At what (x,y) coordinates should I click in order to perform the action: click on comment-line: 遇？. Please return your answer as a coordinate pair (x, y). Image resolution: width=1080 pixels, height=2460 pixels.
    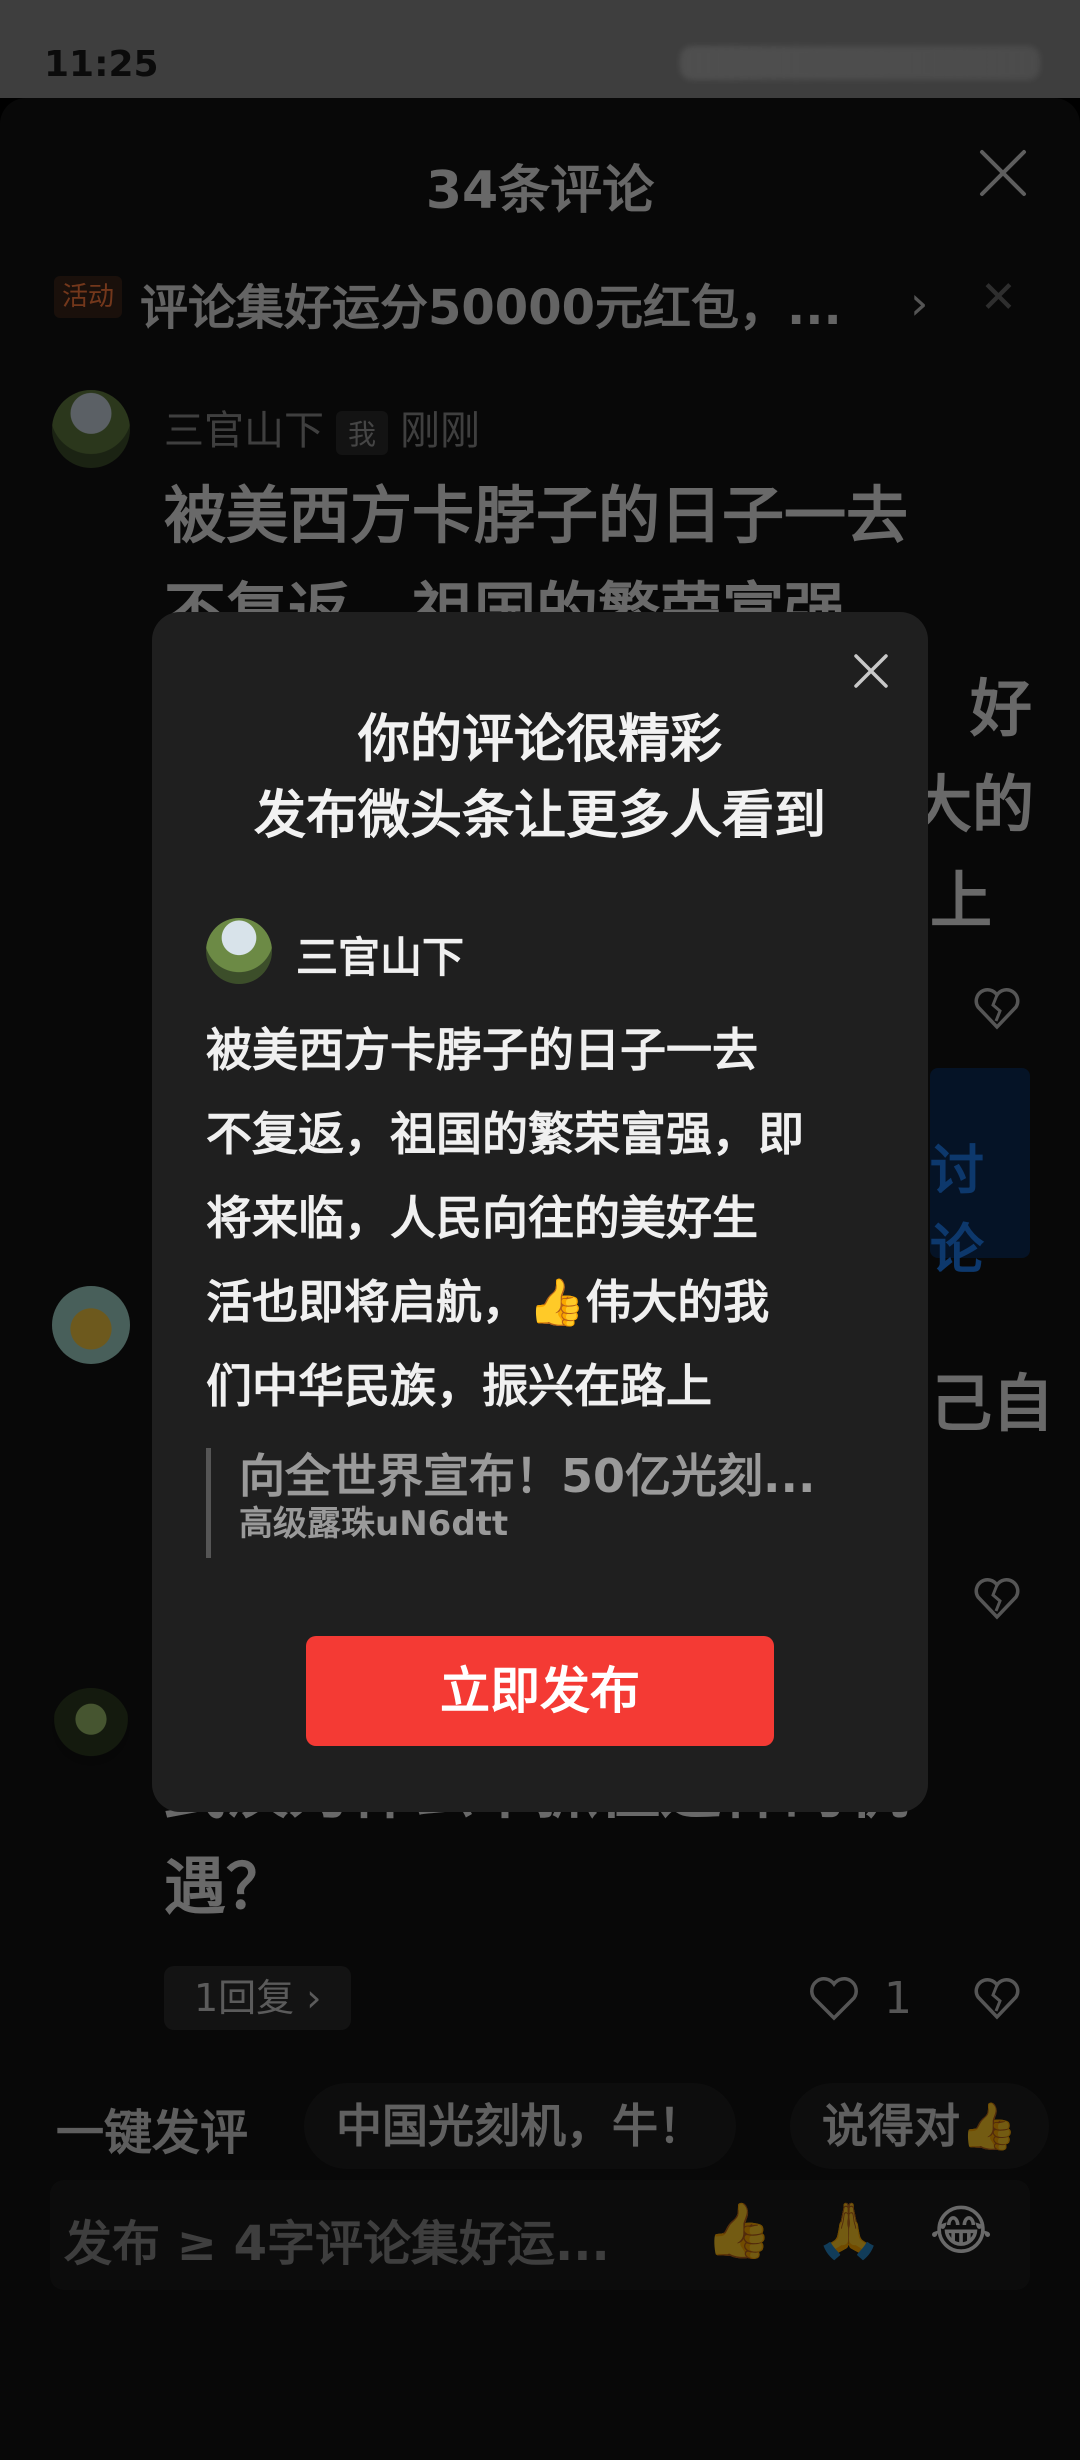
    Looking at the image, I should click on (226, 1886).